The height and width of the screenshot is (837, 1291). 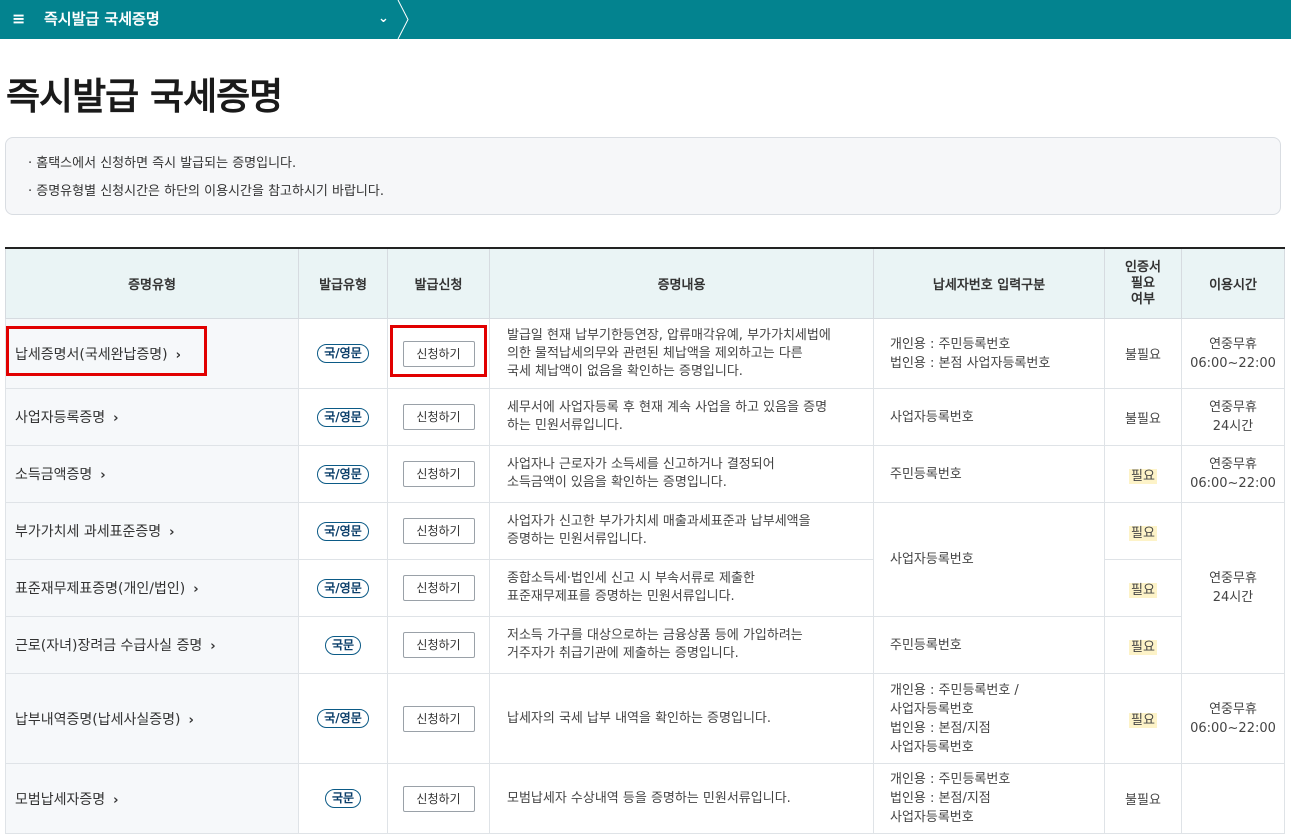 I want to click on header-cert-needed: 인증서 필요 여부, so click(x=1143, y=283).